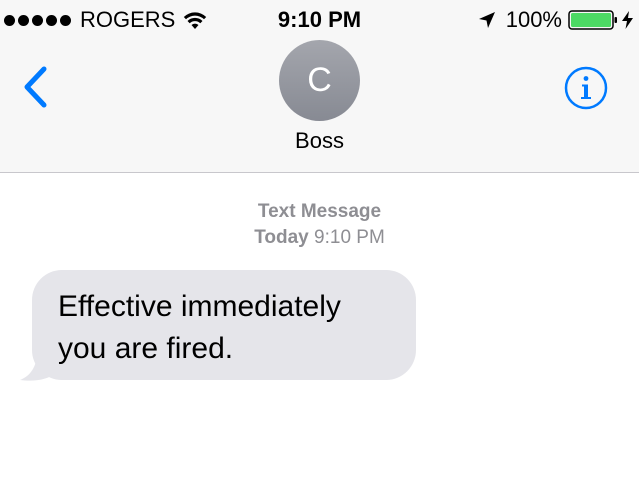 The height and width of the screenshot is (477, 639). What do you see at coordinates (319, 211) in the screenshot?
I see `service-label: Text Message` at bounding box center [319, 211].